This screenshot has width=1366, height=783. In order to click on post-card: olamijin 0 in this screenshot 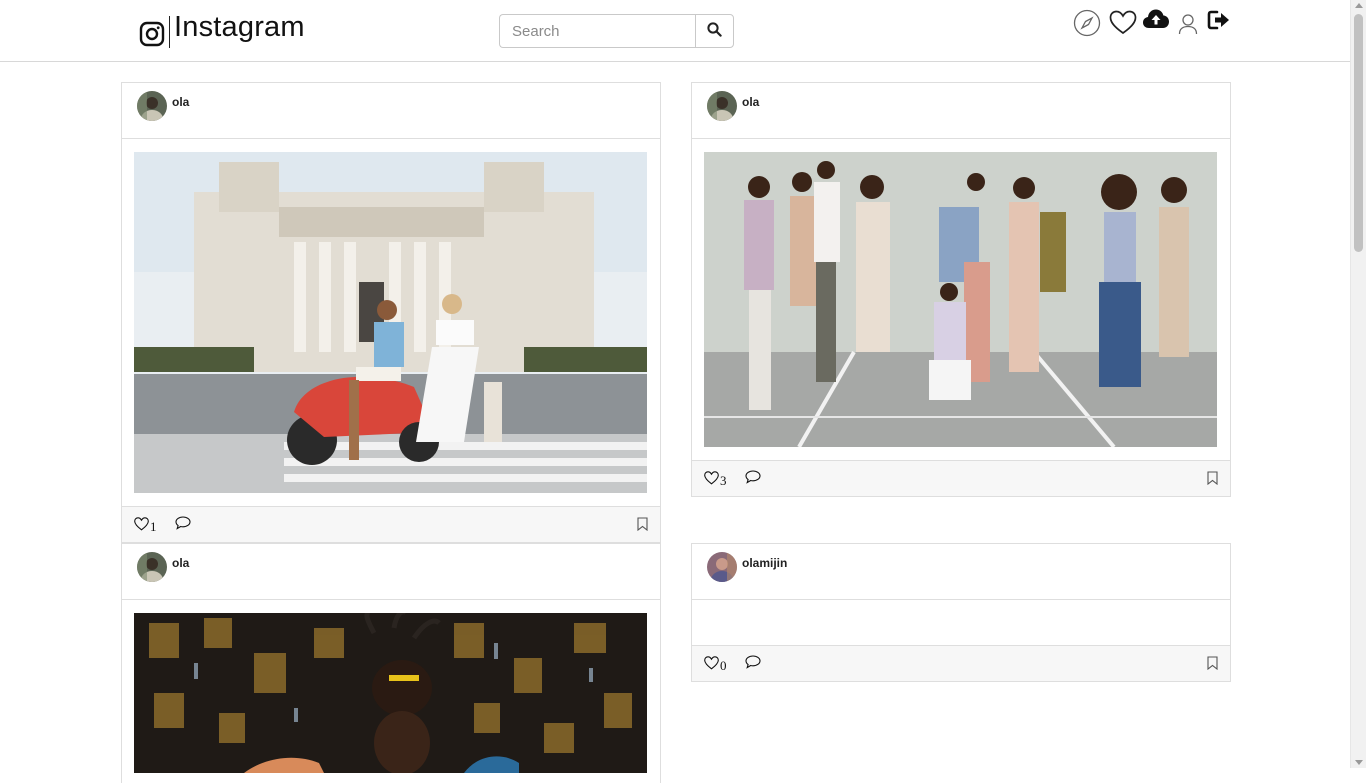, I will do `click(961, 612)`.